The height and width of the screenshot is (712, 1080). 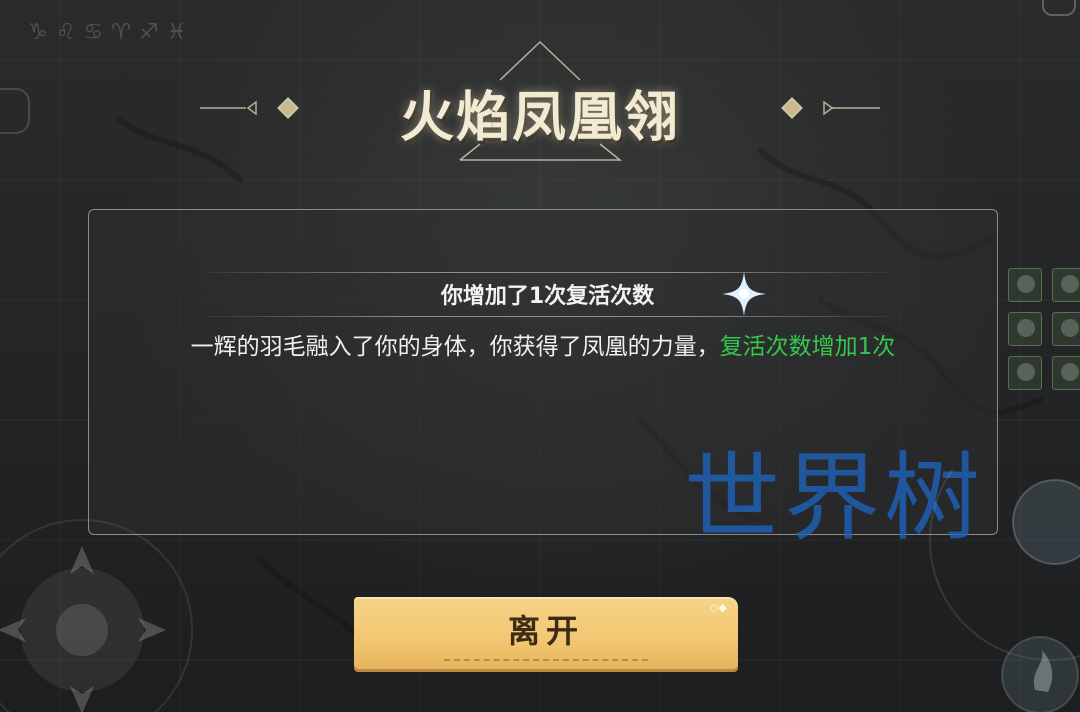 What do you see at coordinates (1059, 8) in the screenshot?
I see `top-right-ornament` at bounding box center [1059, 8].